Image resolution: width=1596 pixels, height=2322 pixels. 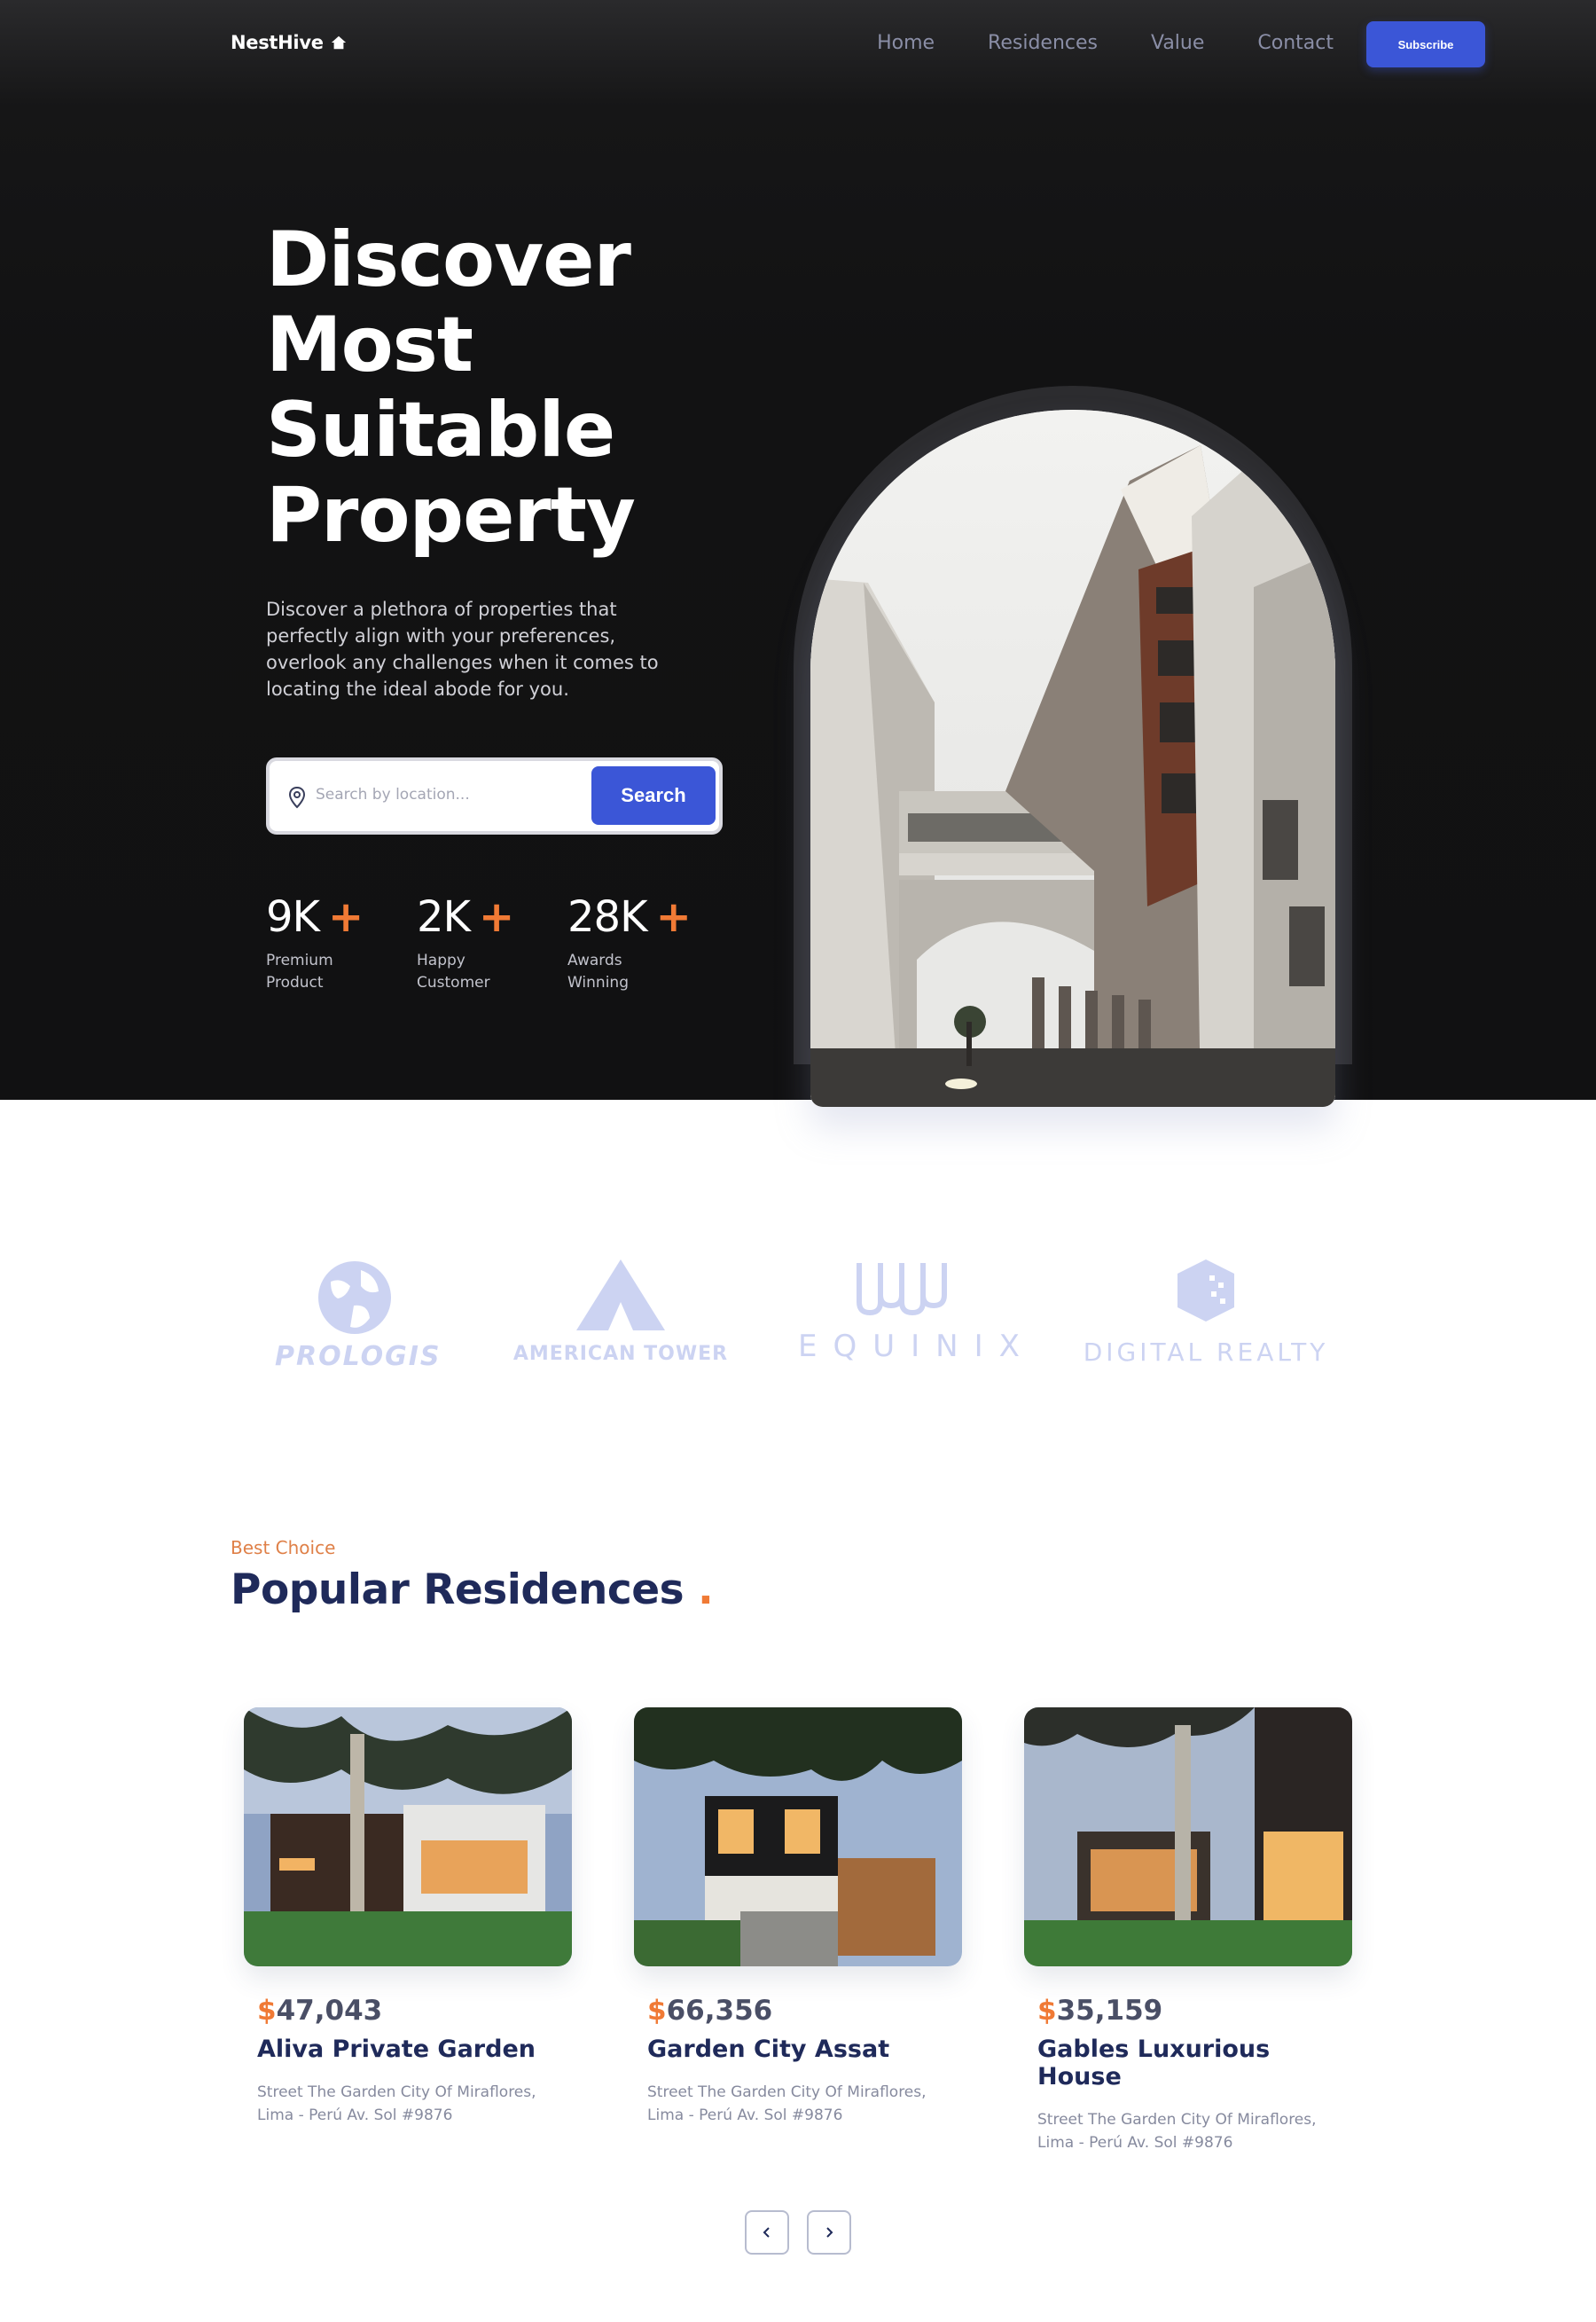 I want to click on hero-title-line: Property, so click(x=451, y=515).